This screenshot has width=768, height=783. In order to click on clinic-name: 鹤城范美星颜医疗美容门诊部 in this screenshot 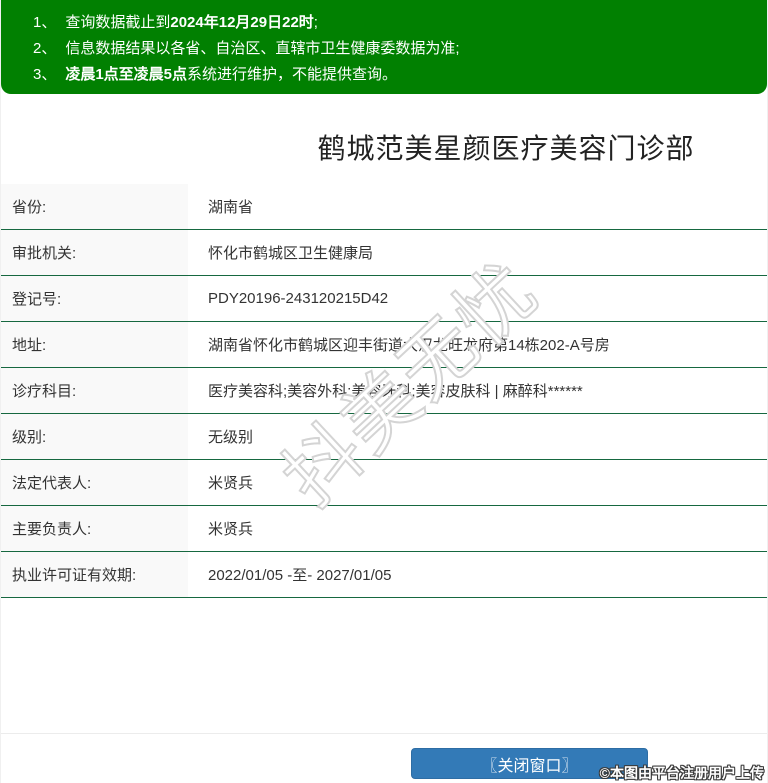, I will do `click(506, 148)`.